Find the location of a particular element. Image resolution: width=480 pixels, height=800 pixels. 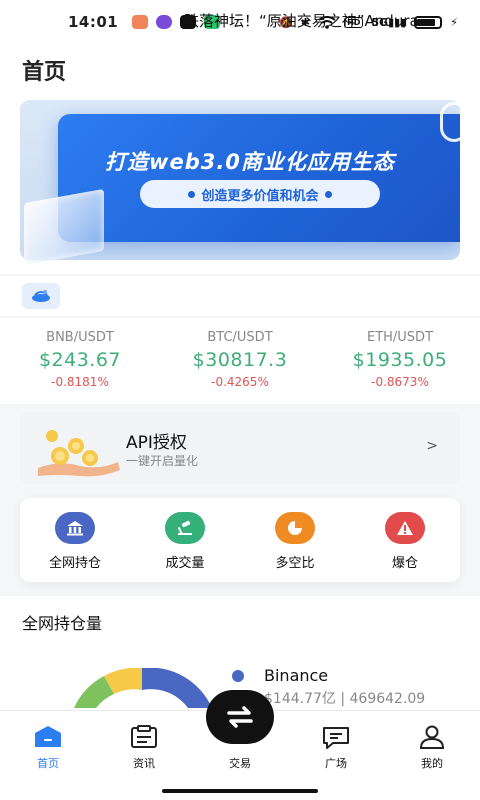

ticker-price: $243.67 is located at coordinates (80, 360).